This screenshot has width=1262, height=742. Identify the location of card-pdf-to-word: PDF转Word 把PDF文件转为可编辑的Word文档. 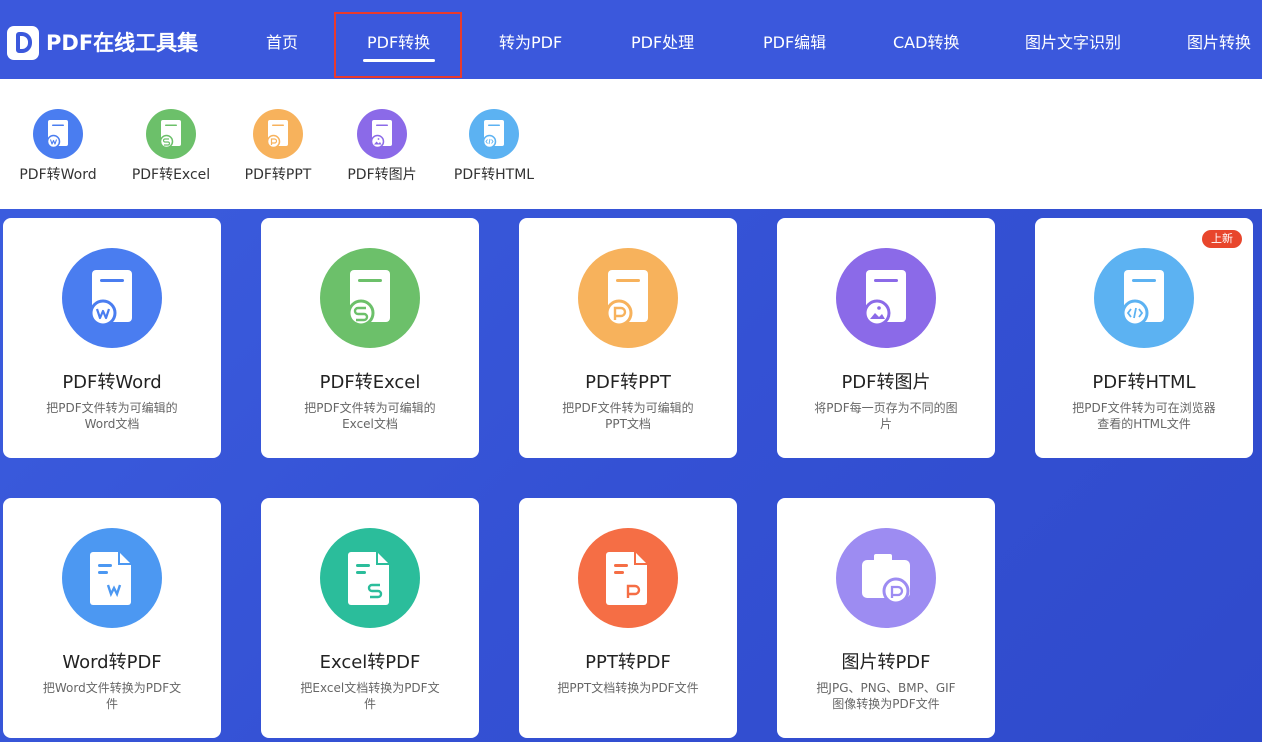
(112, 338).